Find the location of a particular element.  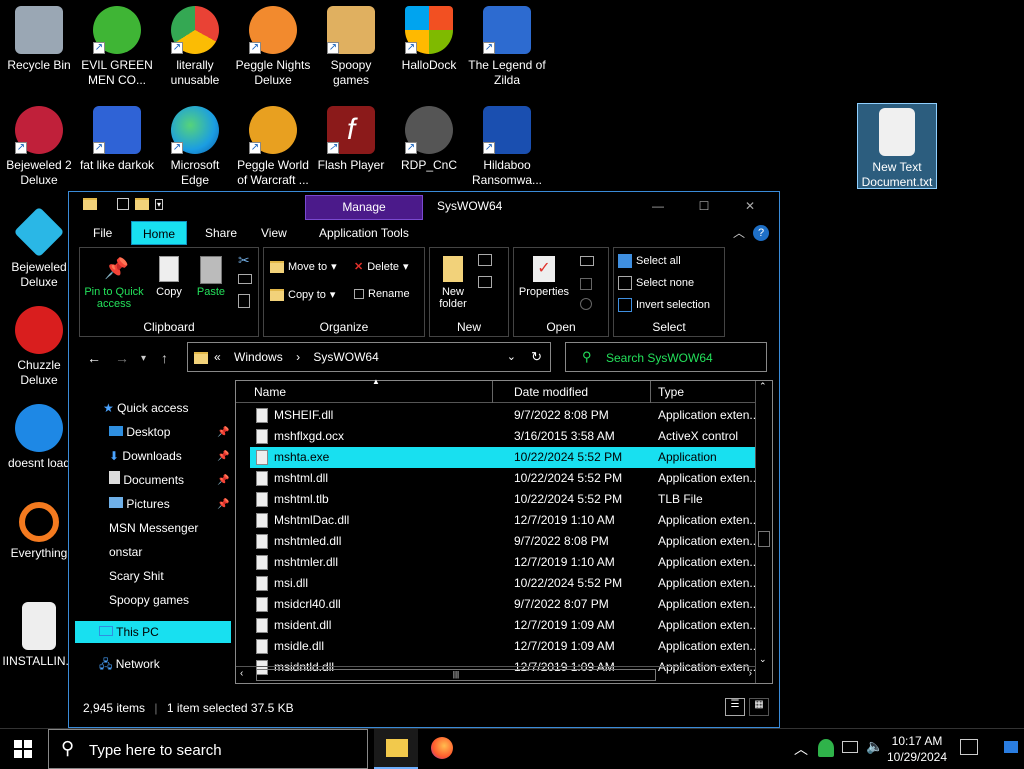

nav-pictures: Pictures is located at coordinates (139, 504).